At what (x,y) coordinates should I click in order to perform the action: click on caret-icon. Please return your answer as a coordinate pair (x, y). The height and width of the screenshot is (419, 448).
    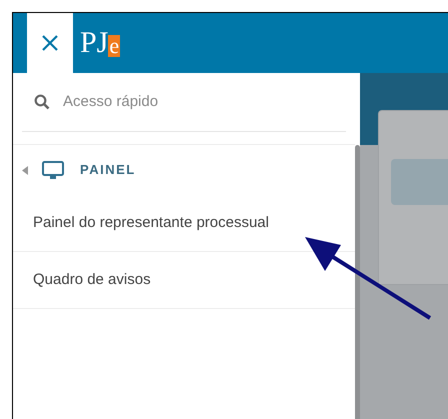
    Looking at the image, I should click on (25, 170).